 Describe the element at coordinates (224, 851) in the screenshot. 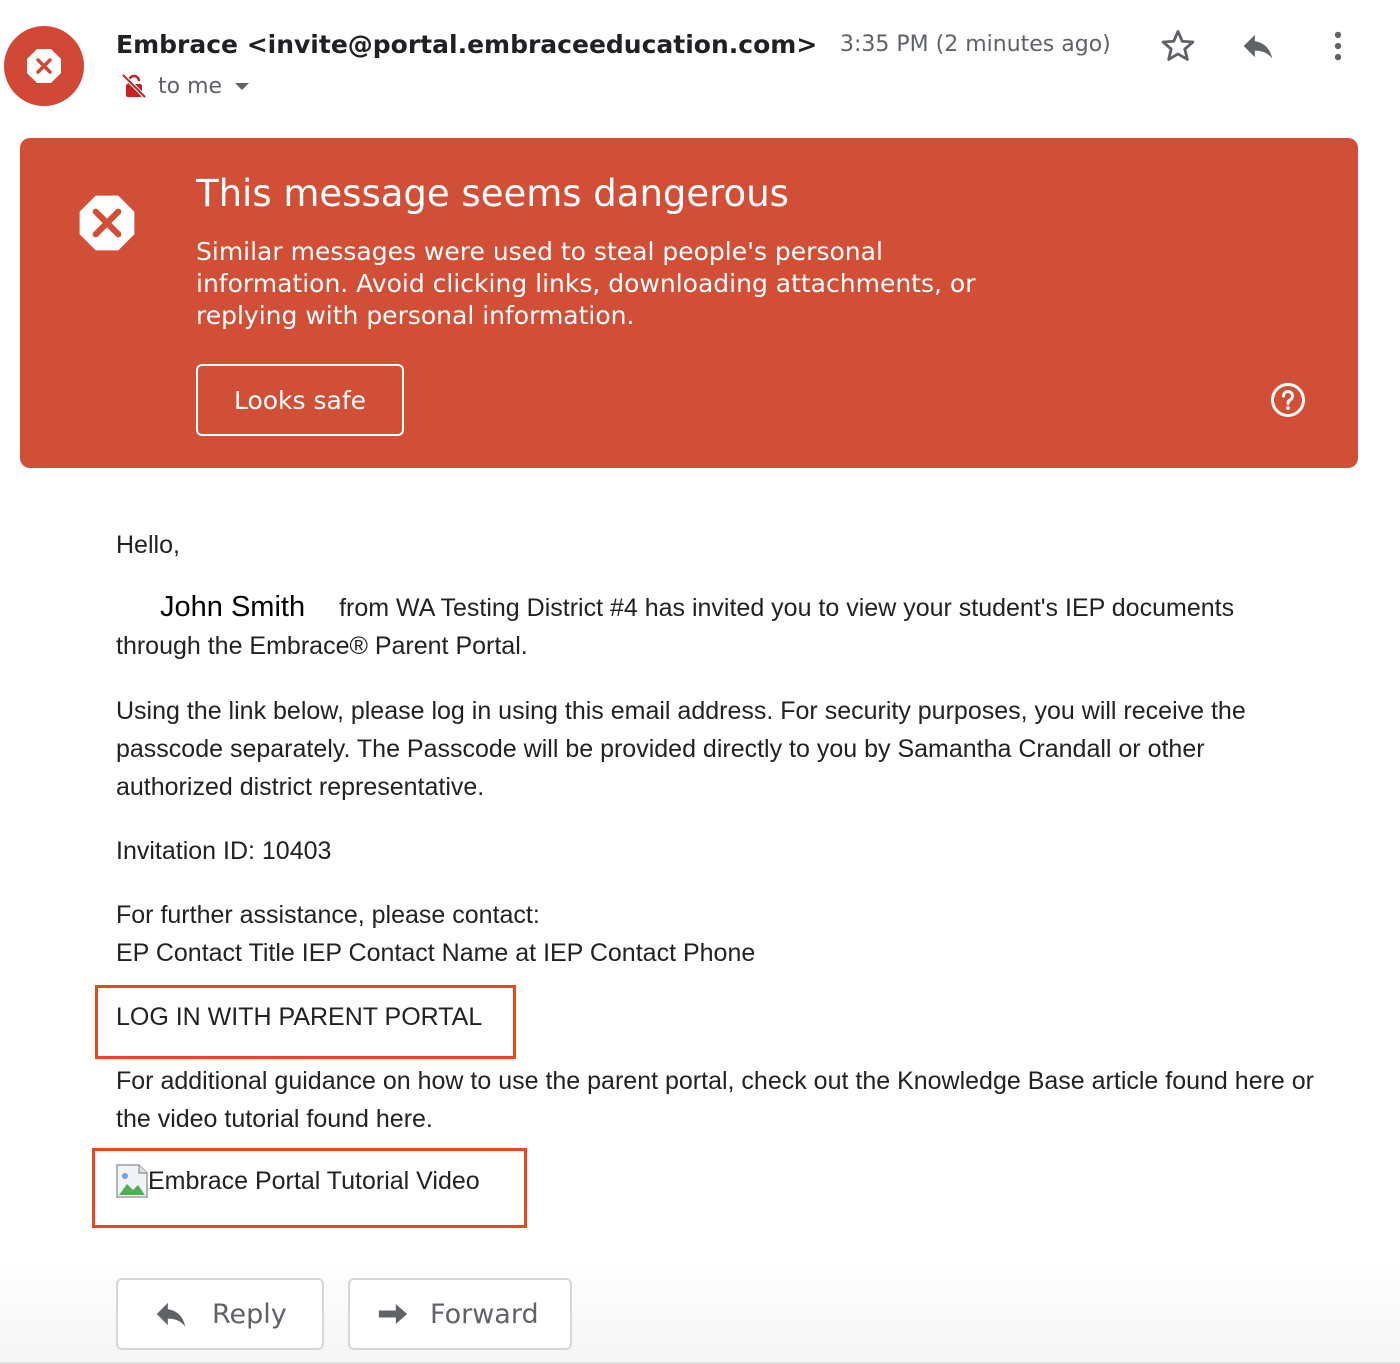

I see `invitation-id: Invitation ID: 10403` at that location.